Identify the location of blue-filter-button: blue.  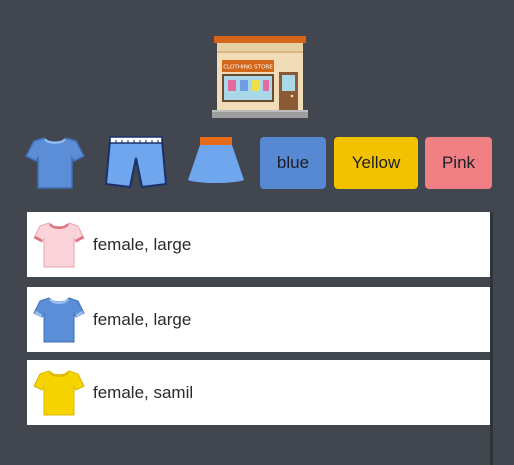
(293, 163).